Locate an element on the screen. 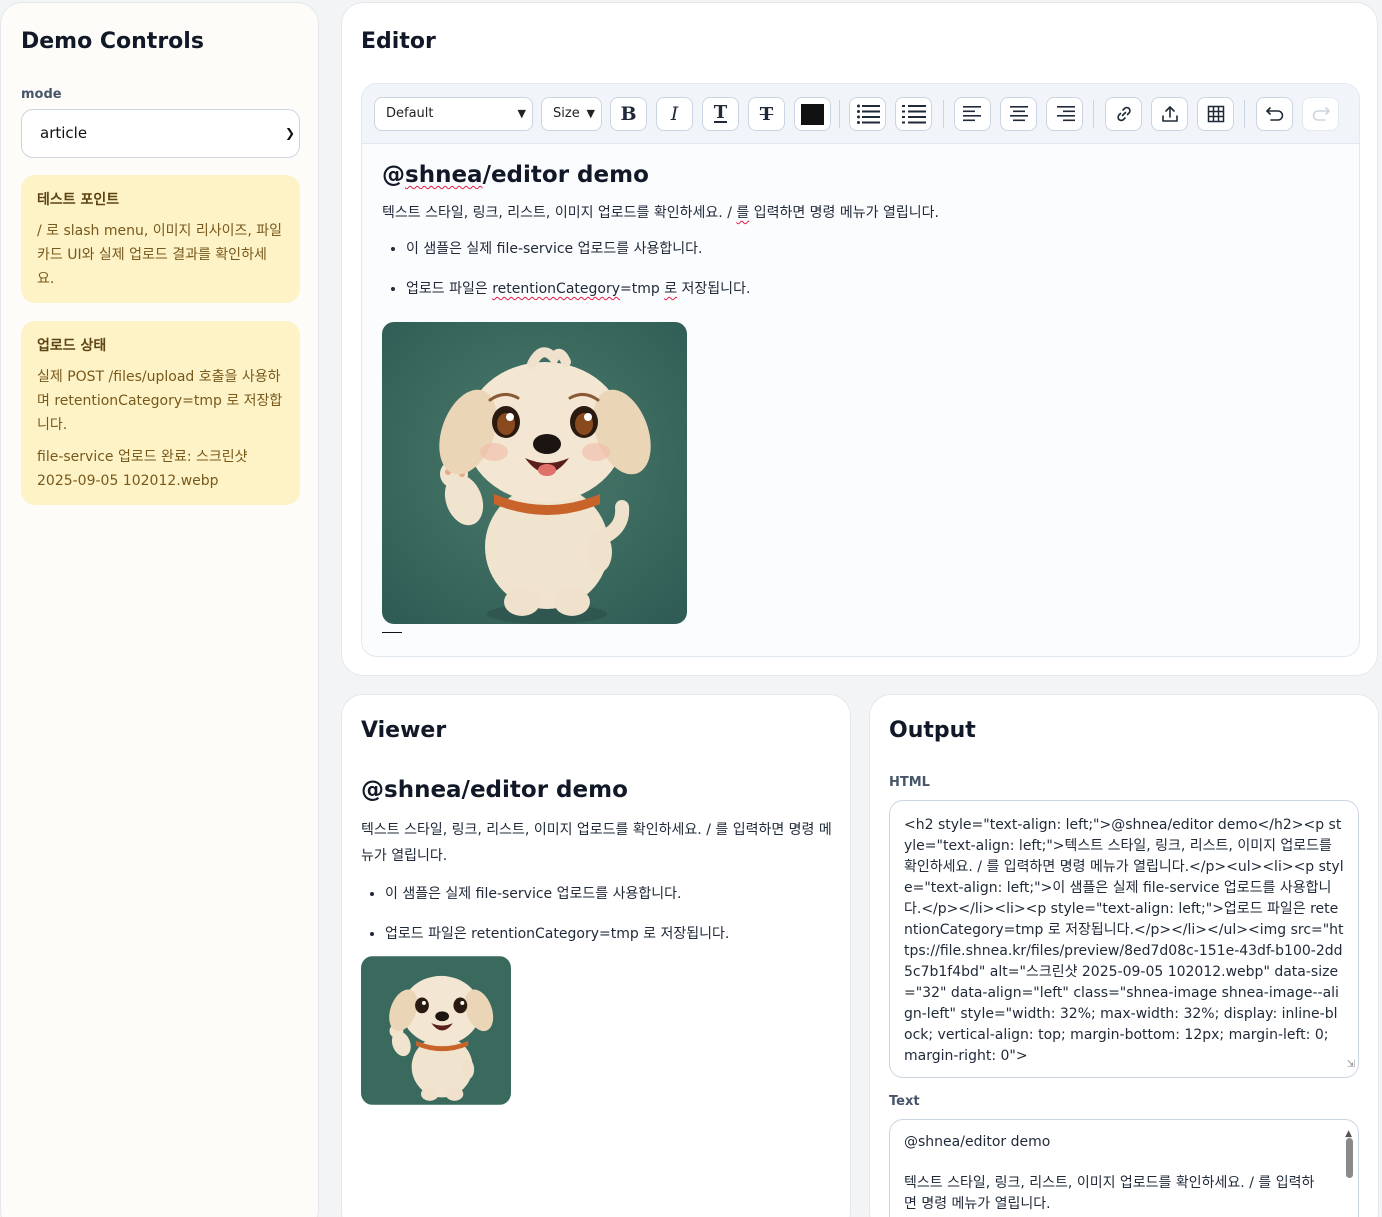 The height and width of the screenshot is (1217, 1382). align-center-icon is located at coordinates (1018, 114).